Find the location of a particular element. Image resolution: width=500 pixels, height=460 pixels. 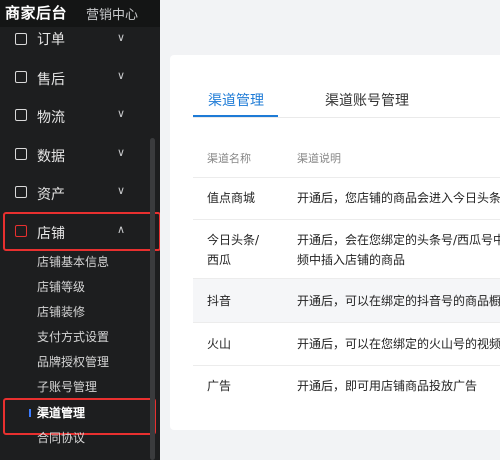

column-header-description: 渠道说明 is located at coordinates (319, 158).